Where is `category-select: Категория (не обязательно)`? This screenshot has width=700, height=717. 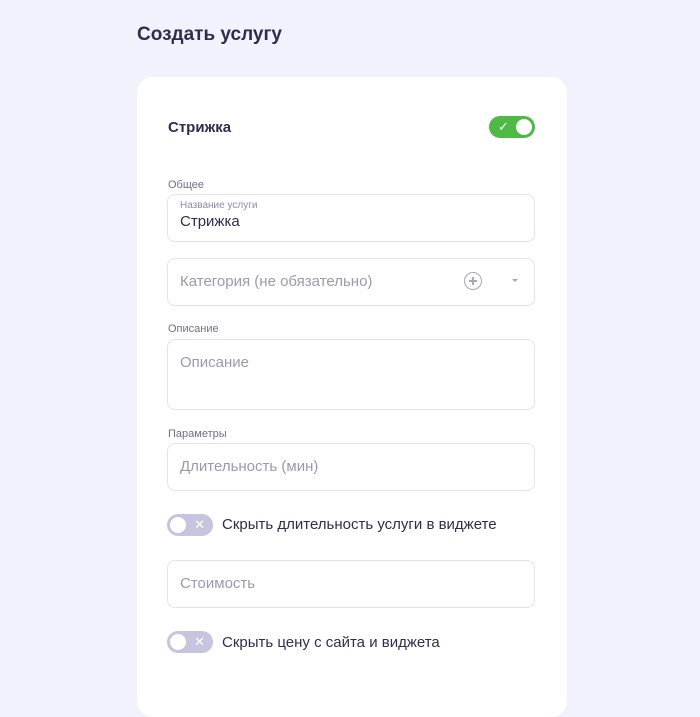 category-select: Категория (не обязательно) is located at coordinates (351, 282).